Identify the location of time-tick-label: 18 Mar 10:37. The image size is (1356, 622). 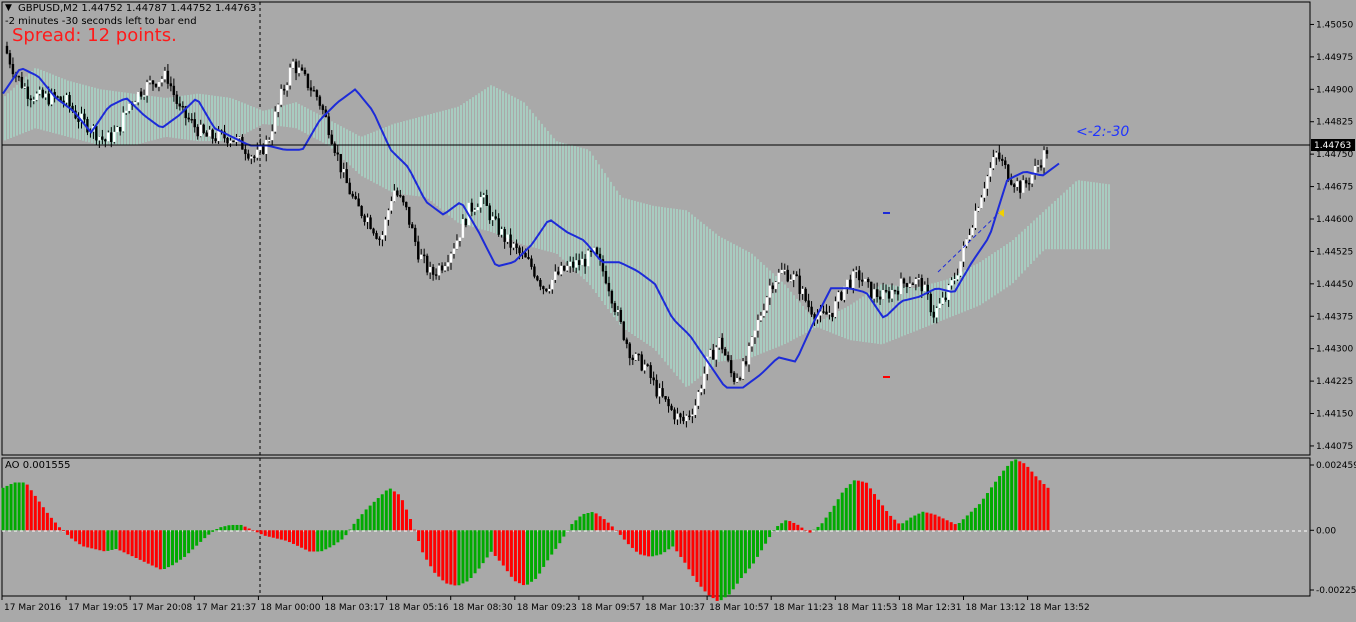
(675, 608).